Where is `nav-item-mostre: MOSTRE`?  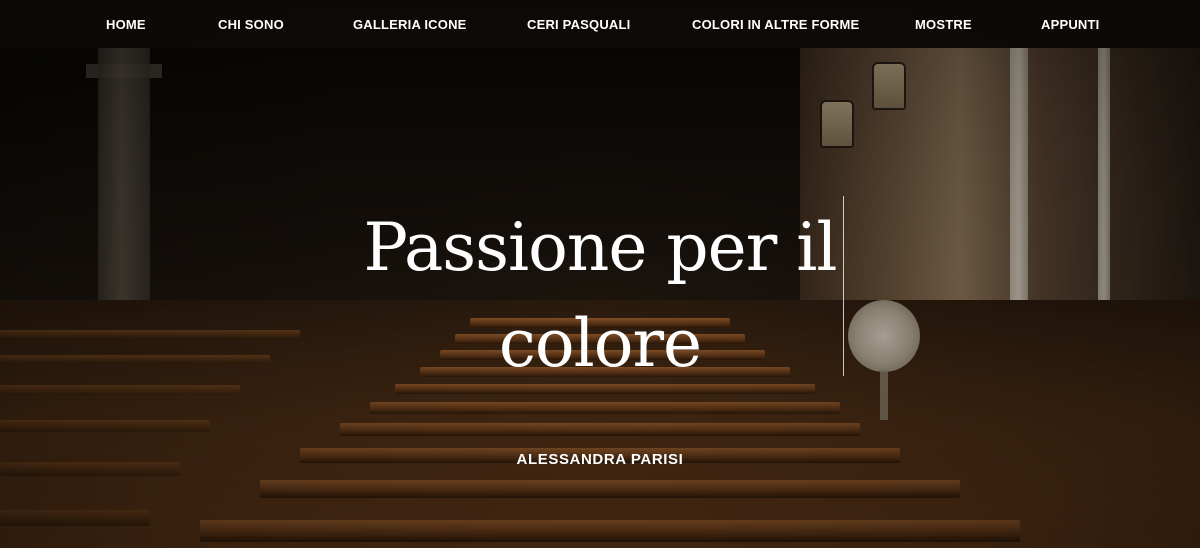 nav-item-mostre: MOSTRE is located at coordinates (943, 24).